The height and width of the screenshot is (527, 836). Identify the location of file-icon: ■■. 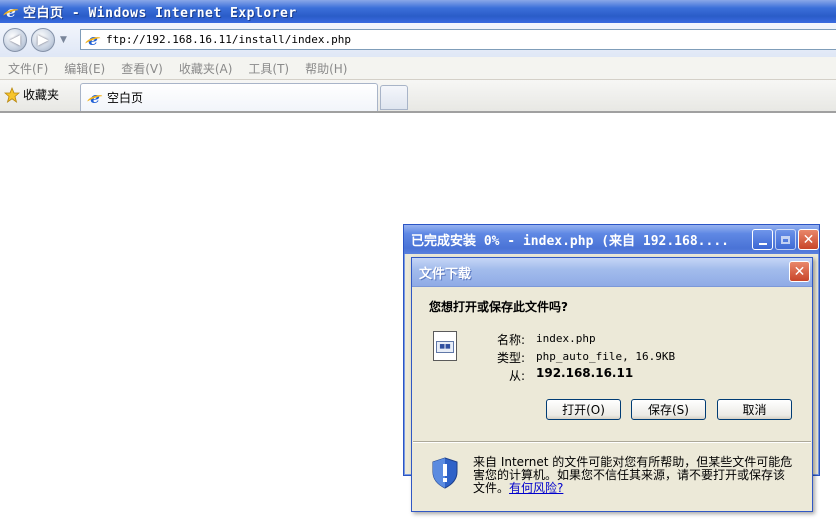
(445, 346).